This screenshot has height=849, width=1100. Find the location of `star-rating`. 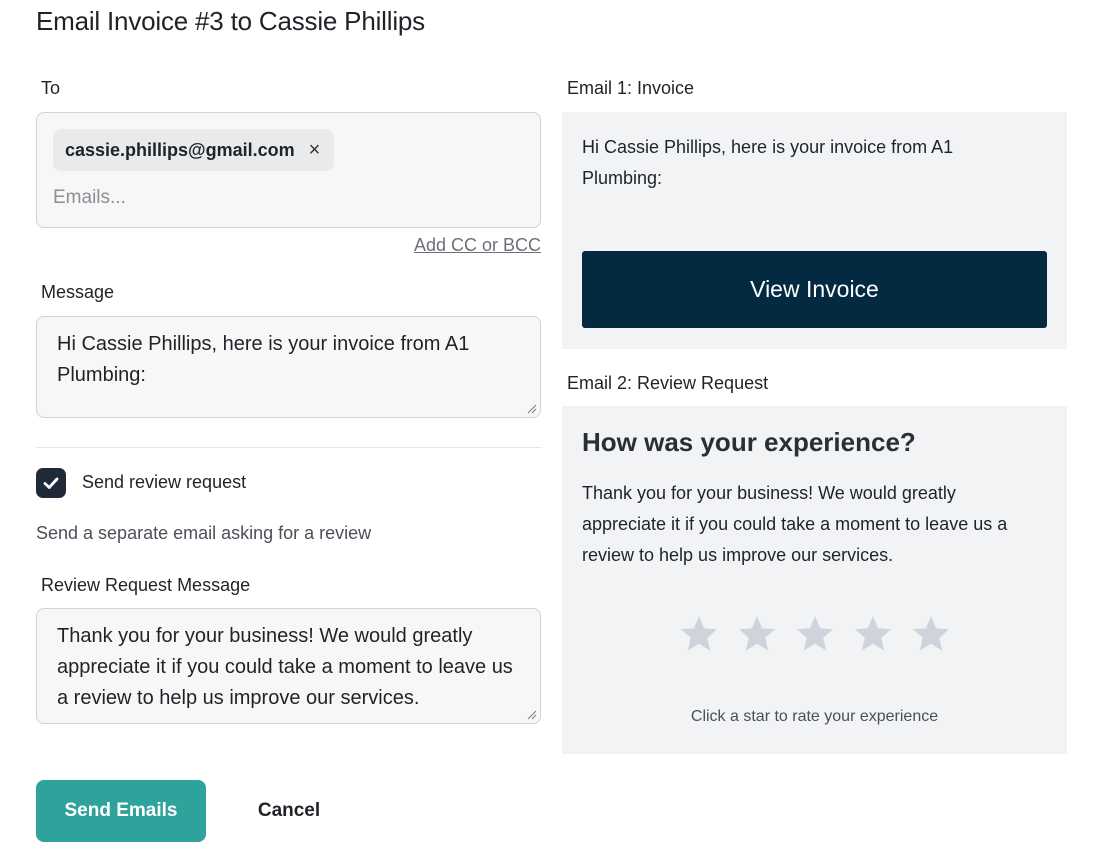

star-rating is located at coordinates (814, 634).